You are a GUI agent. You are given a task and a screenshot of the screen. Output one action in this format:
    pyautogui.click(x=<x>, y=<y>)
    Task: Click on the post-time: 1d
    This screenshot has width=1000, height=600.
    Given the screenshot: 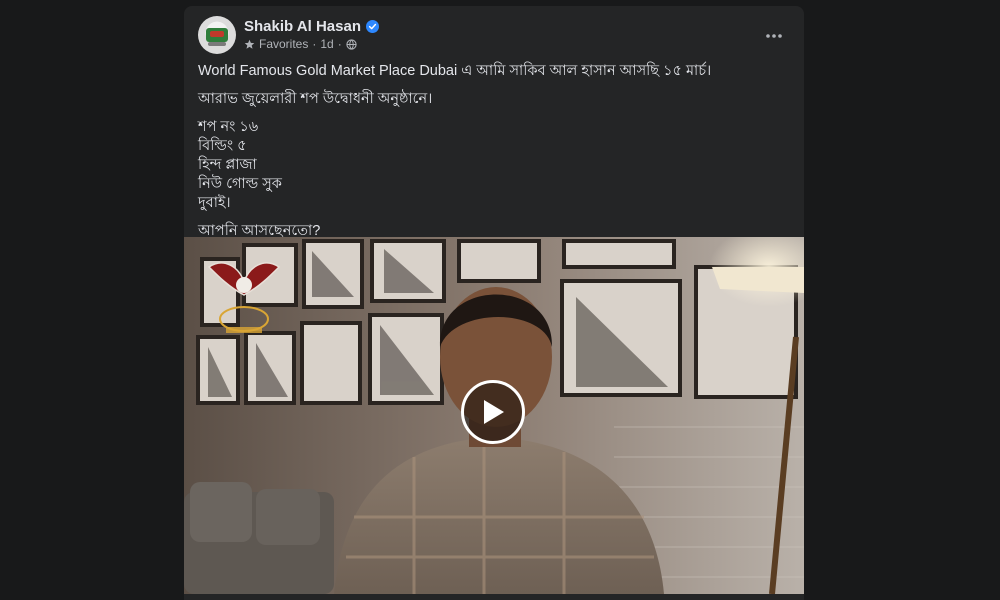 What is the action you would take?
    pyautogui.click(x=326, y=44)
    